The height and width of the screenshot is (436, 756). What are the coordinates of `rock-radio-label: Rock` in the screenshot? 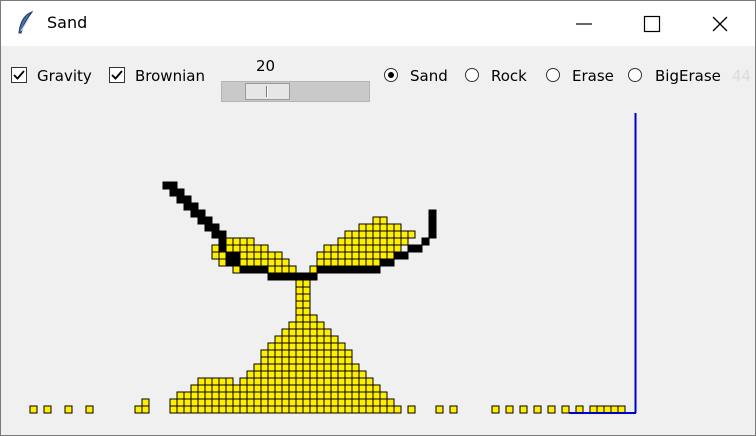 It's located at (509, 76).